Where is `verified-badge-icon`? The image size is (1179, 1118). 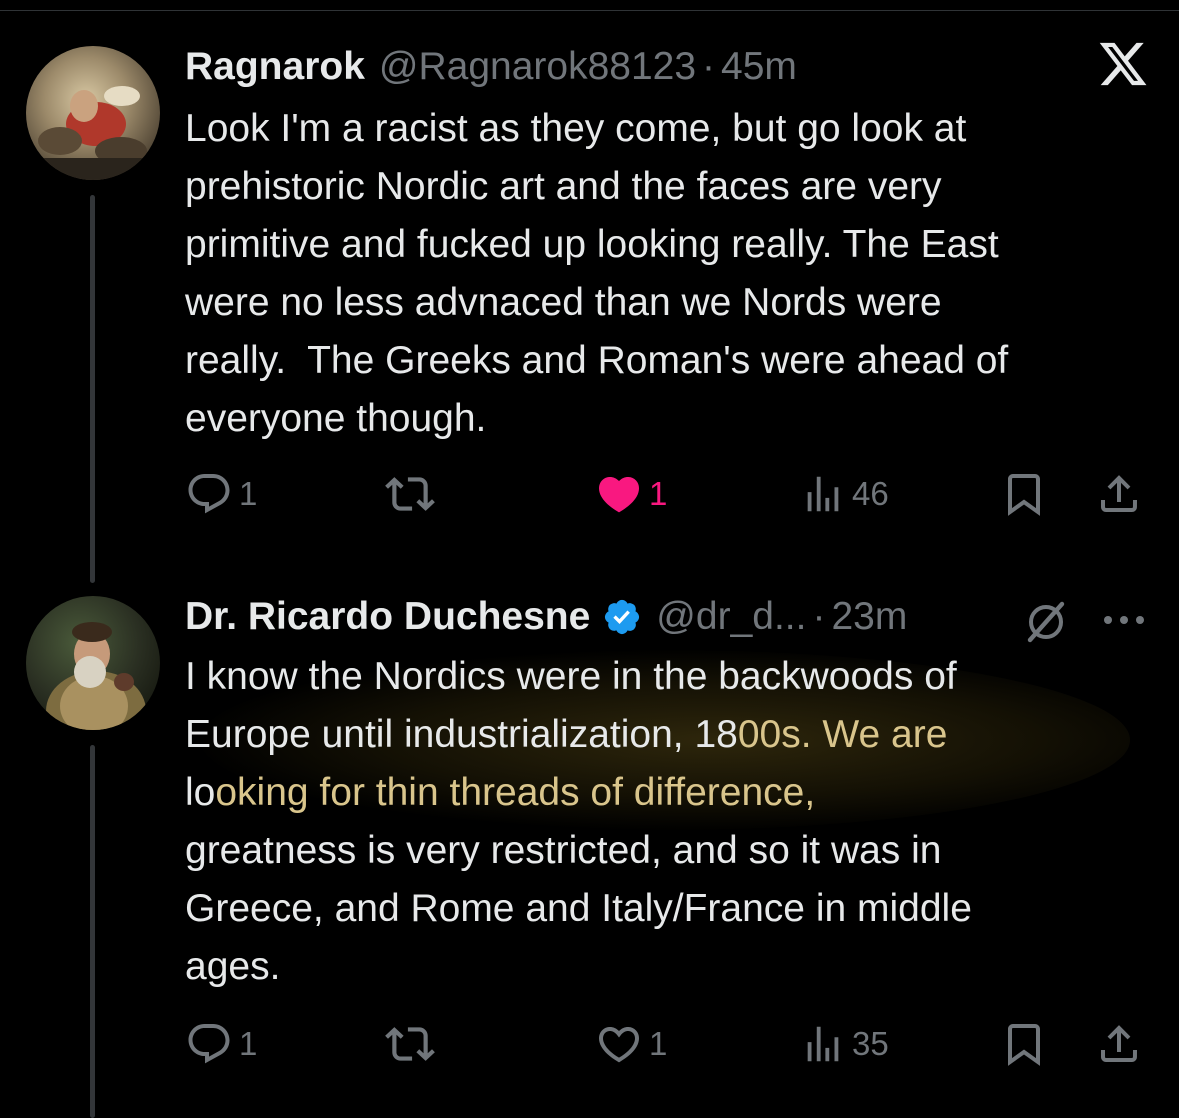 verified-badge-icon is located at coordinates (622, 617).